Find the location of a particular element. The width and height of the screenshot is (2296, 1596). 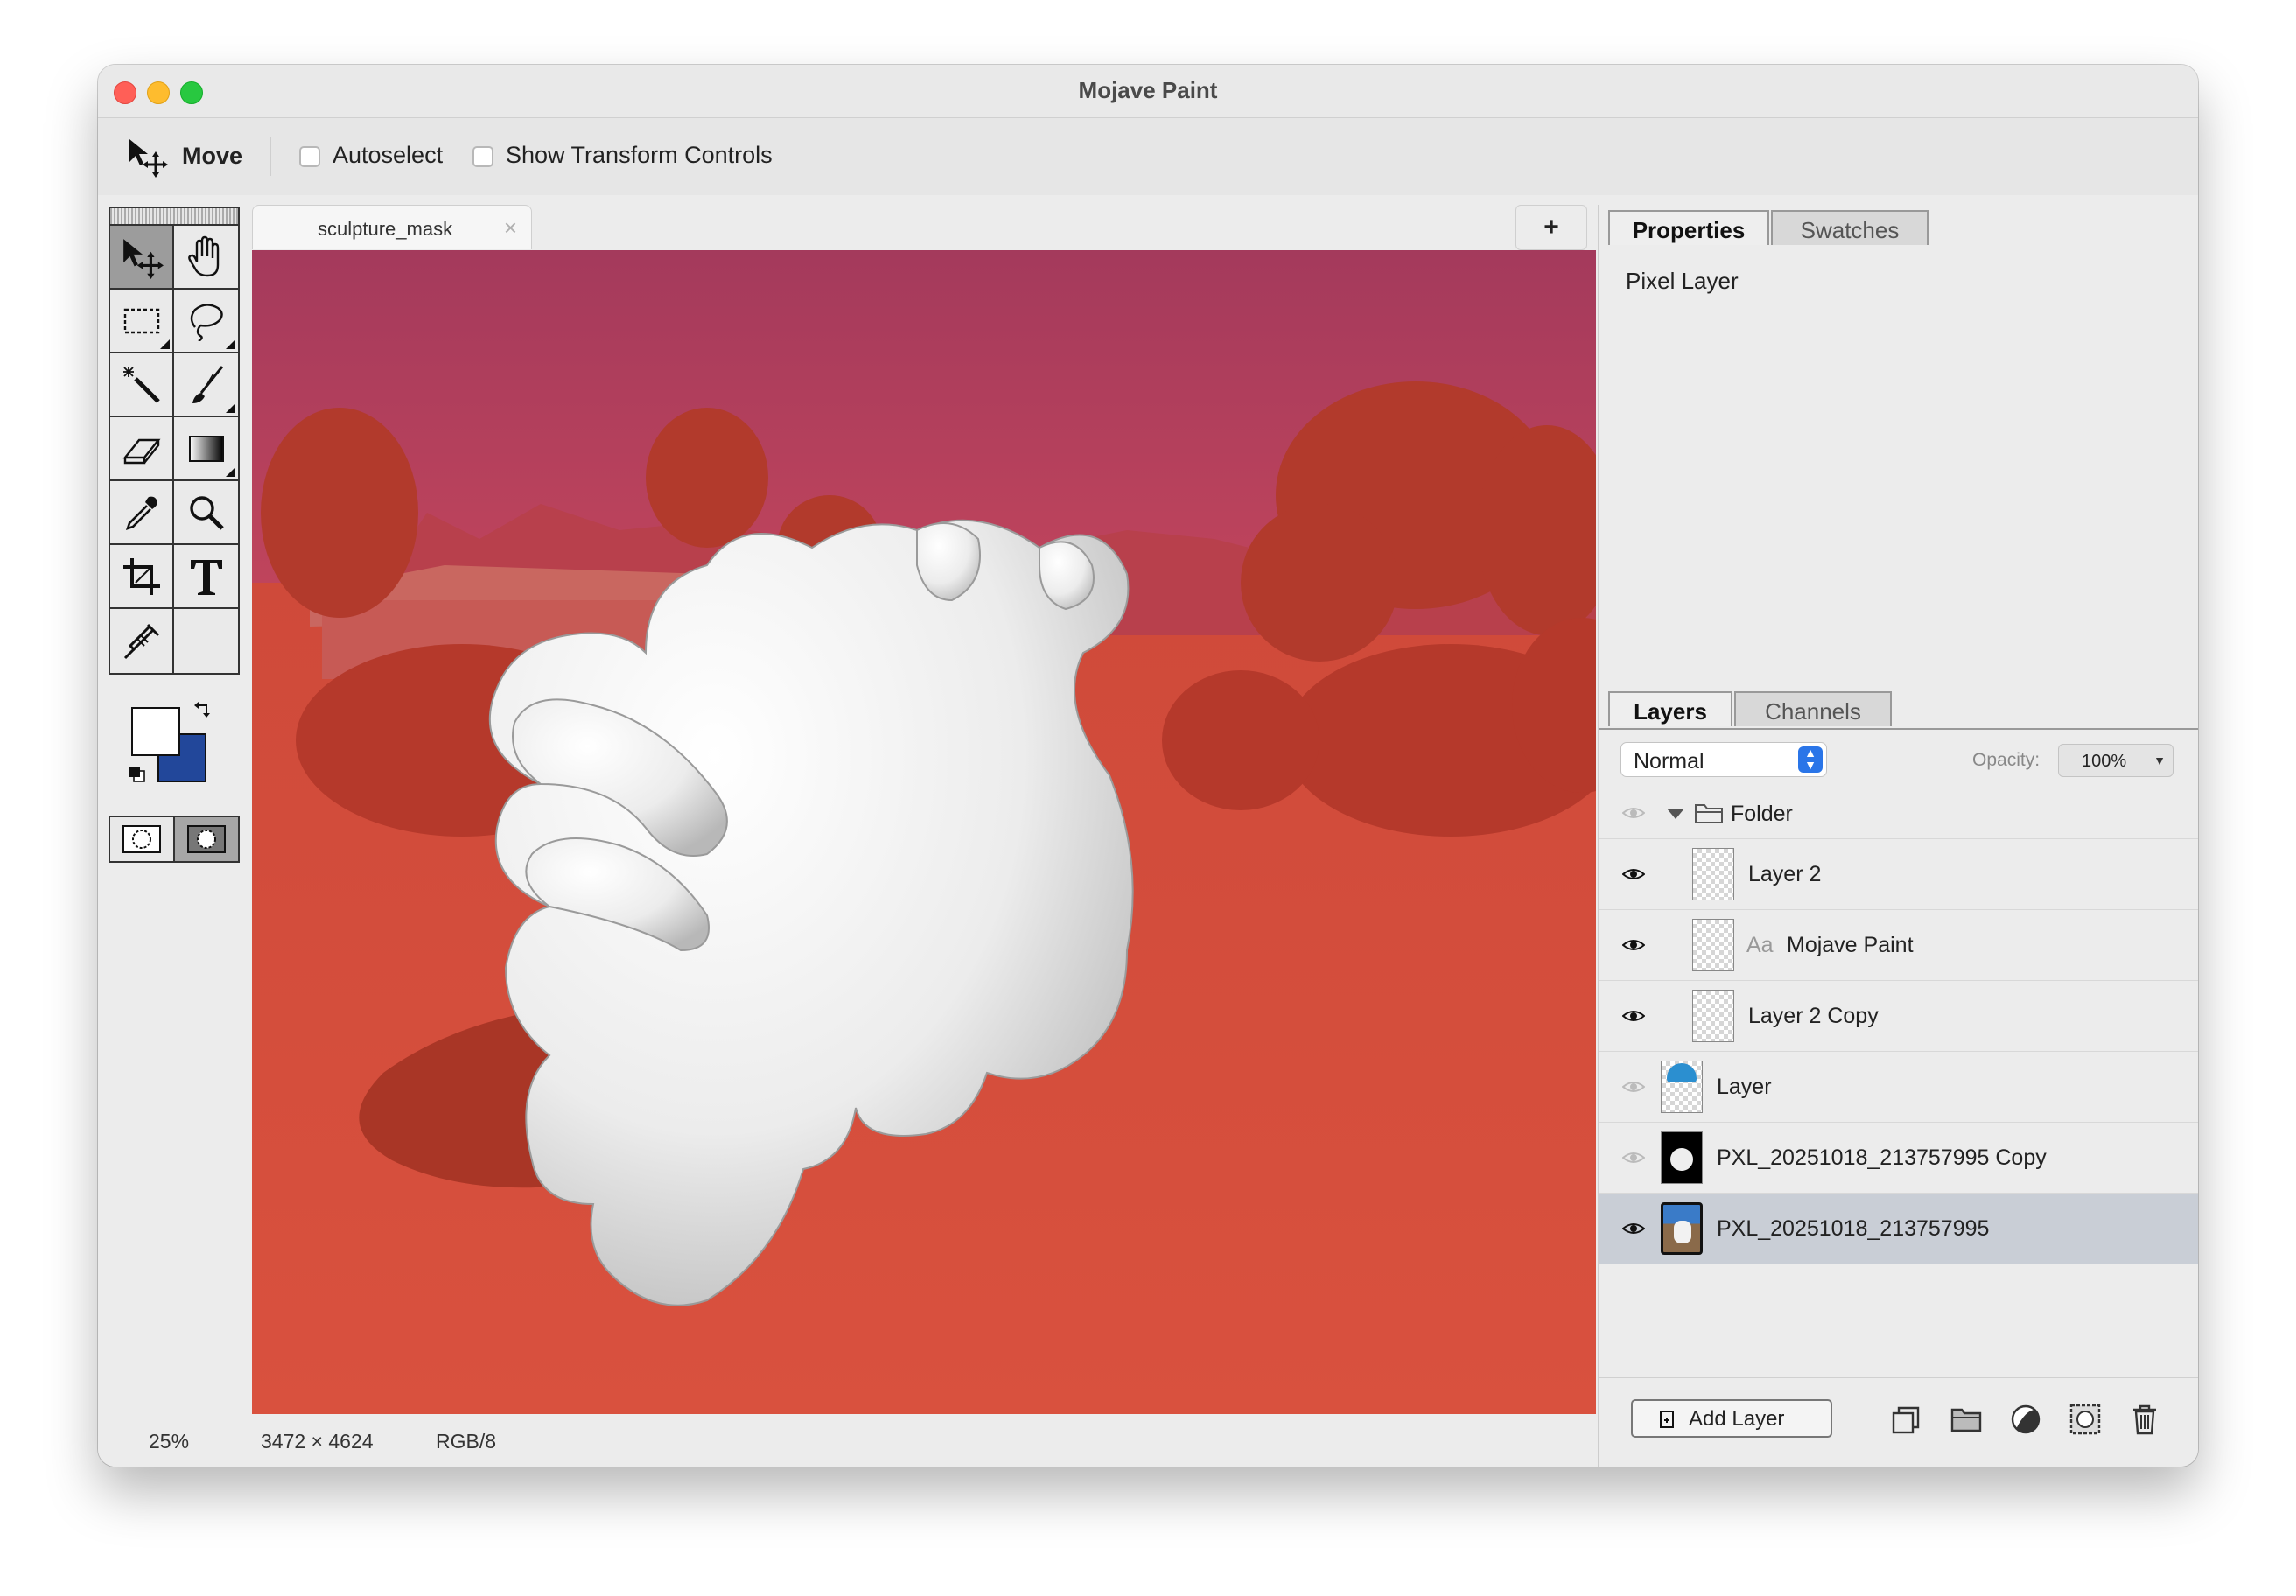

empty-tool-slot is located at coordinates (206, 641).